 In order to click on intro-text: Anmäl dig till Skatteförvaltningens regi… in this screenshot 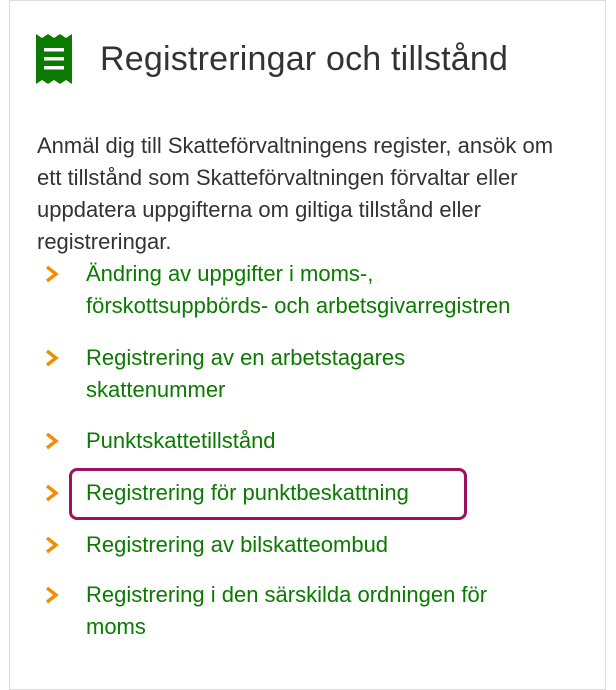, I will do `click(295, 193)`.